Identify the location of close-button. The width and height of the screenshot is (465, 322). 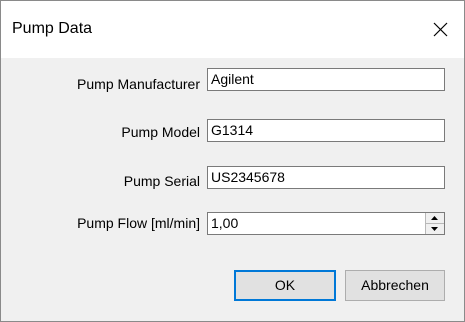
(441, 29).